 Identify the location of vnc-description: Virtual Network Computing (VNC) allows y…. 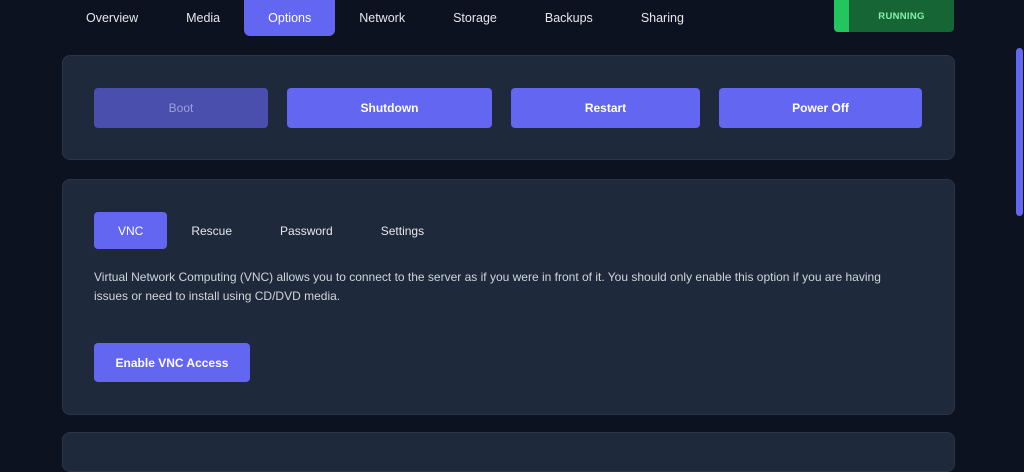
(487, 286).